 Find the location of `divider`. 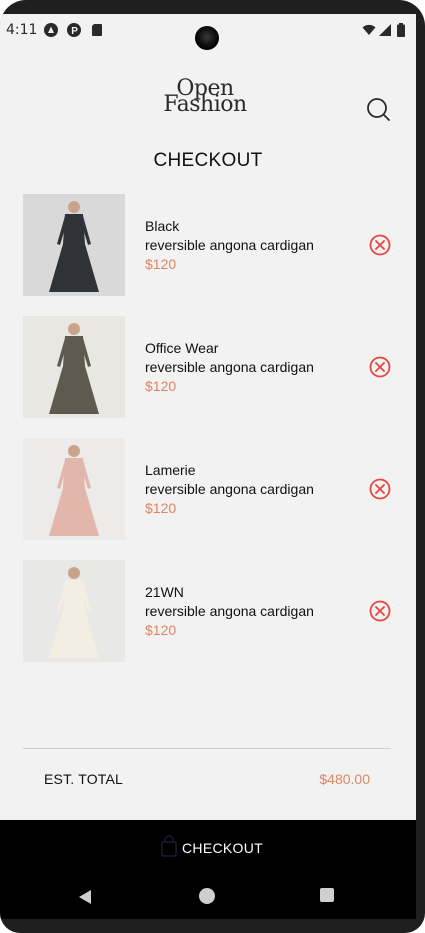

divider is located at coordinates (207, 748).